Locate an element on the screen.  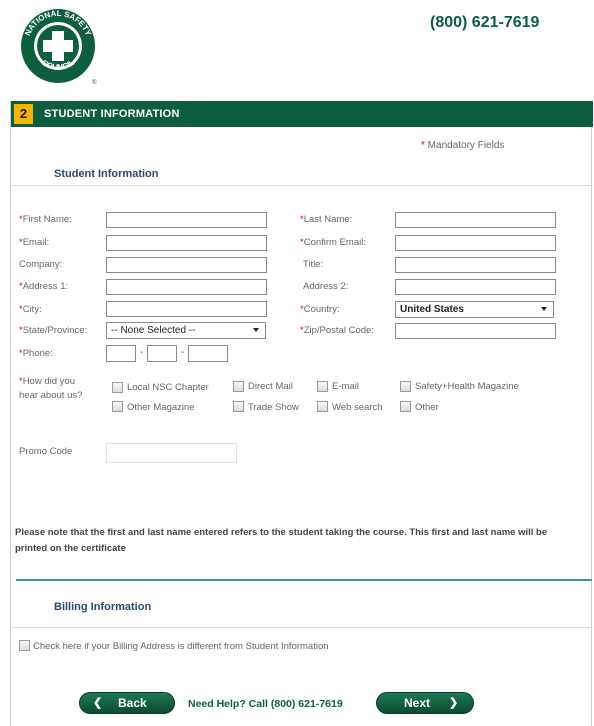
registered-mark: ® is located at coordinates (94, 82).